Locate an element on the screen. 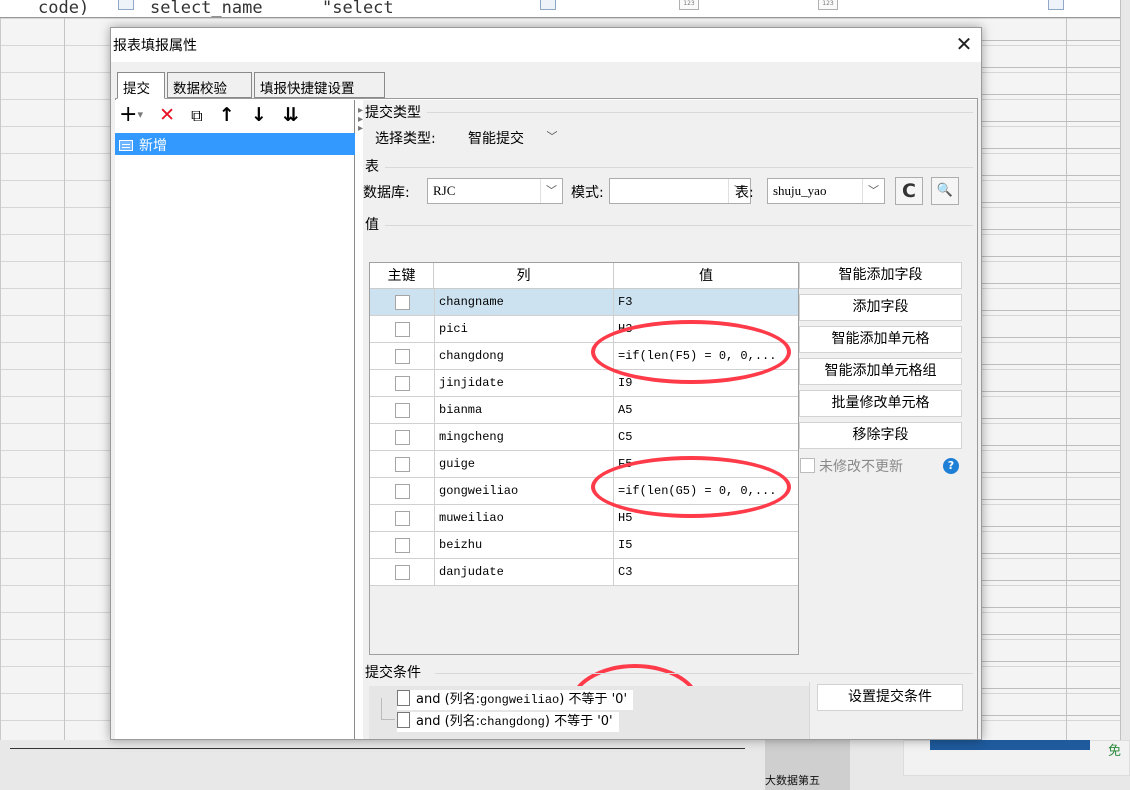 This screenshot has width=1130, height=790. header-primary-key: 主键 is located at coordinates (402, 276).